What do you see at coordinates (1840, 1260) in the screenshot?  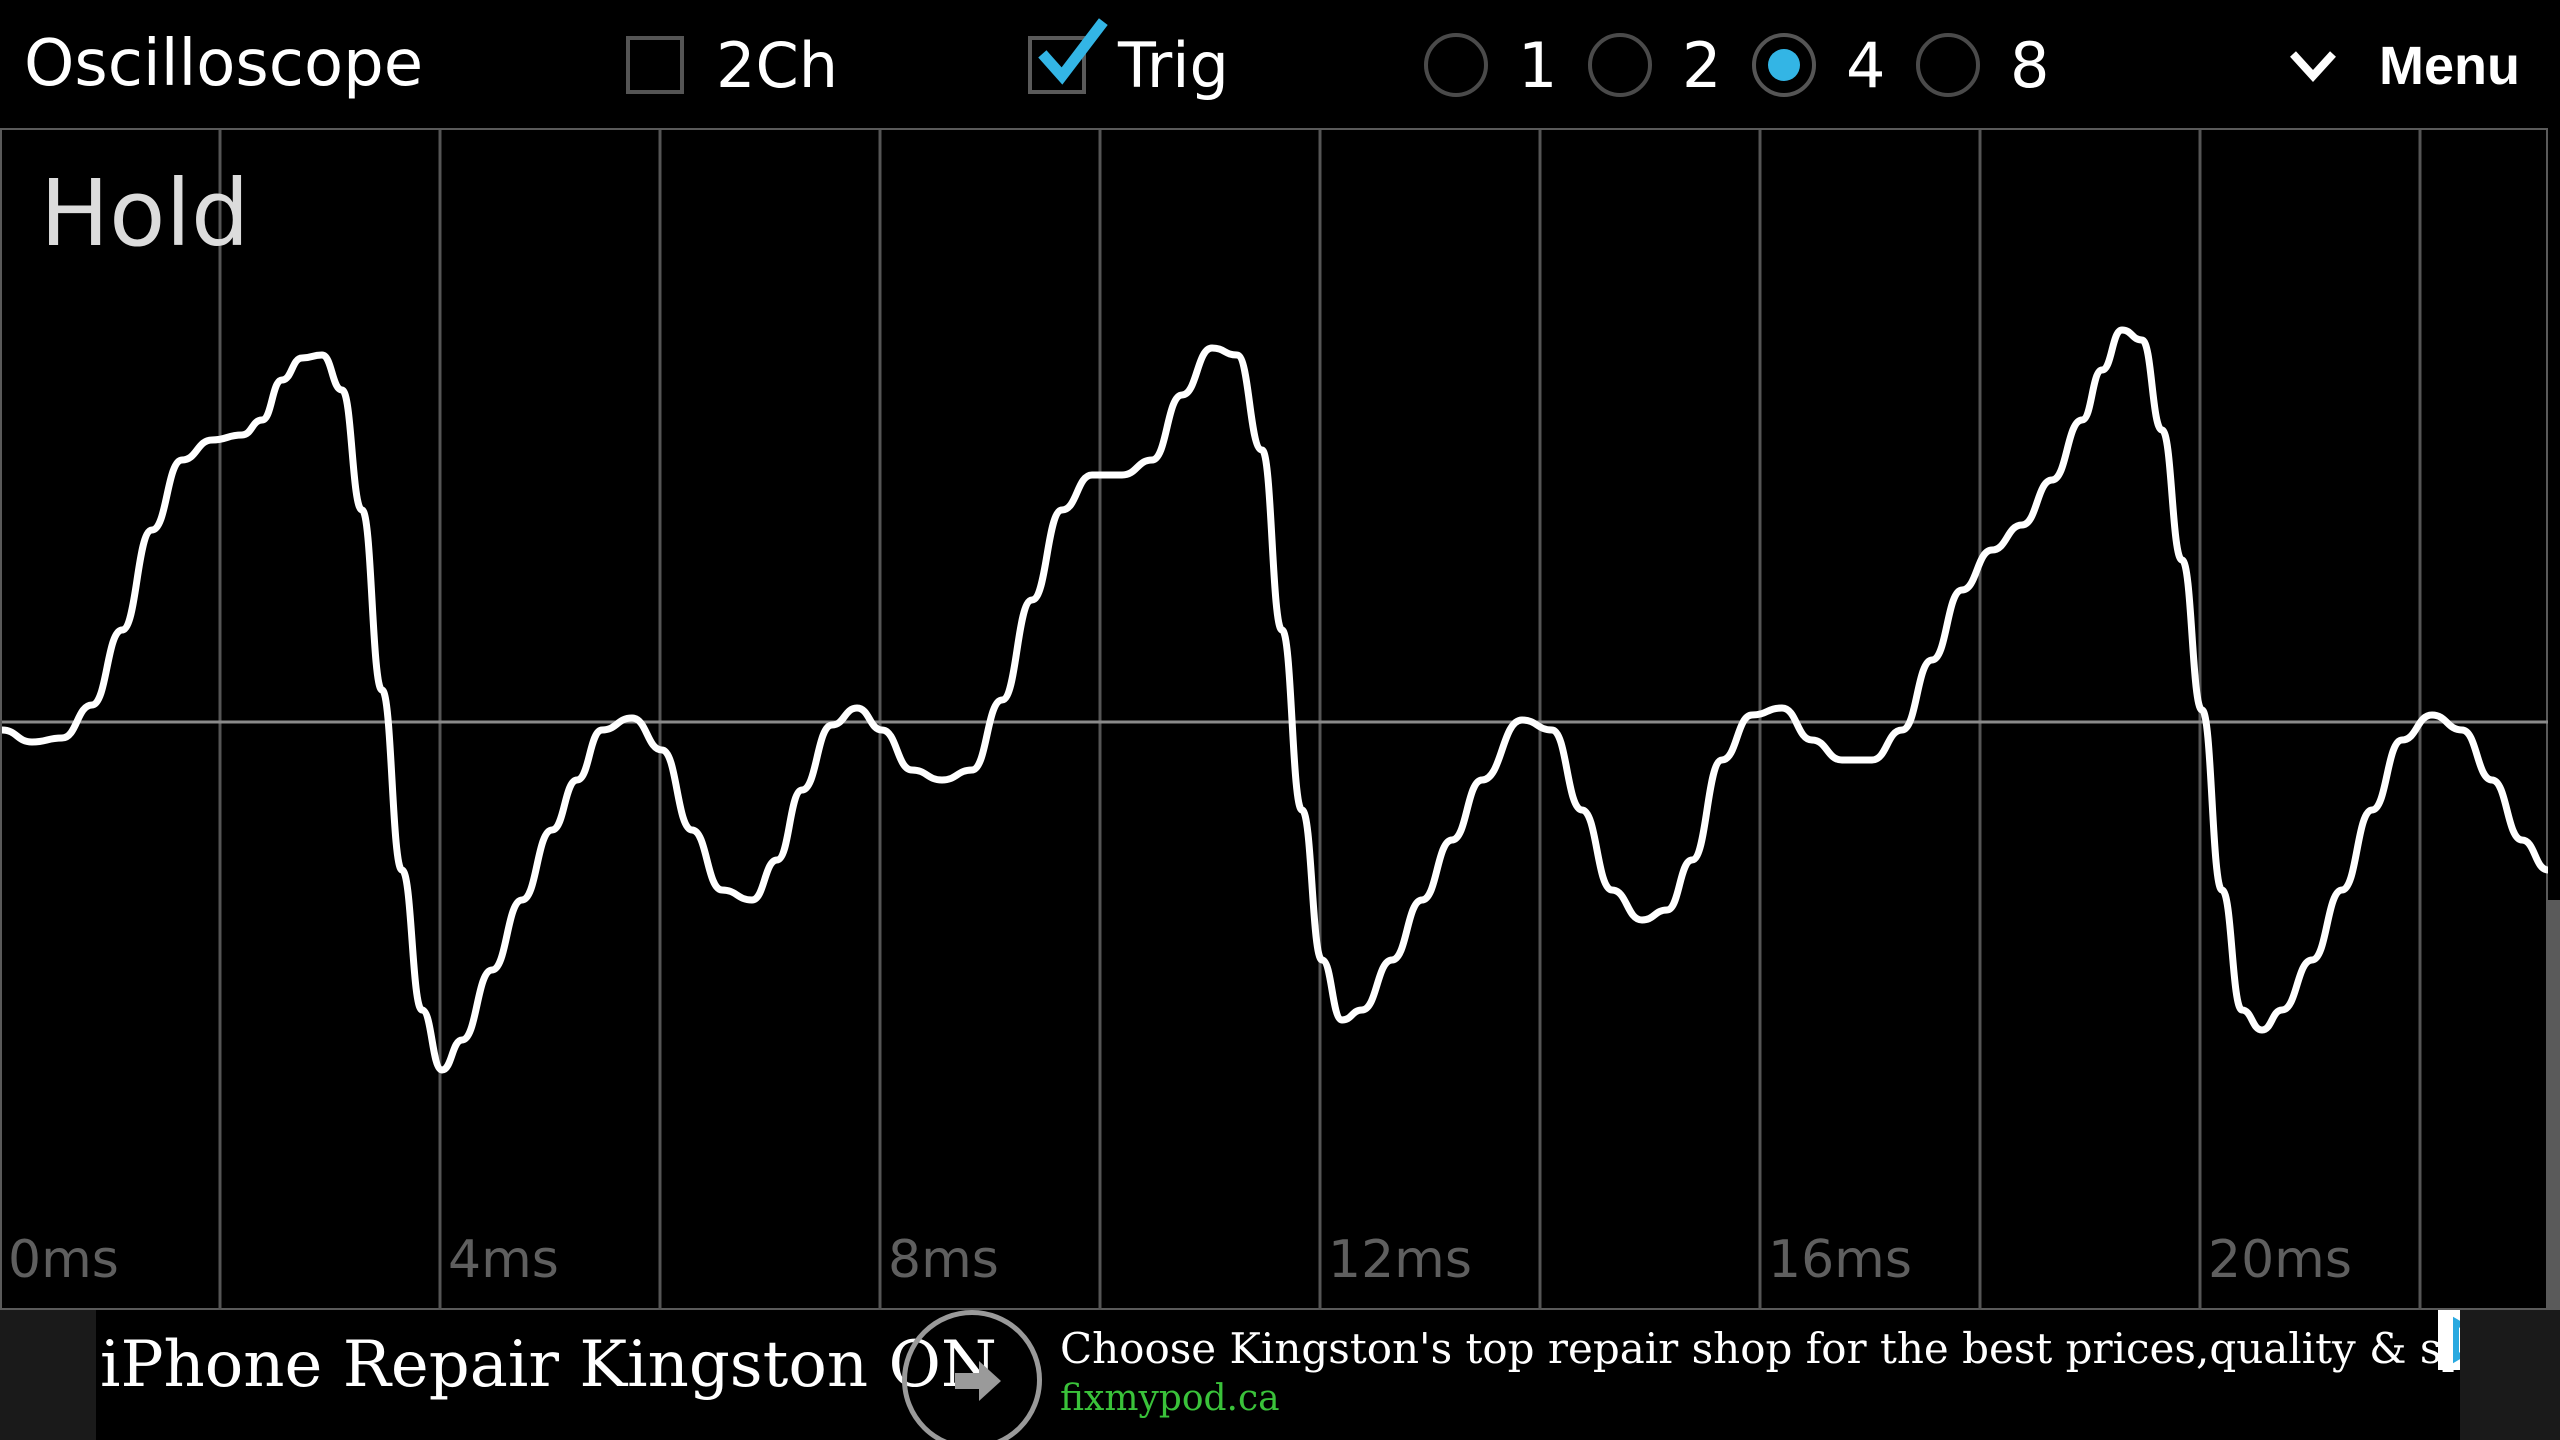 I see `time-label-4: 16ms` at bounding box center [1840, 1260].